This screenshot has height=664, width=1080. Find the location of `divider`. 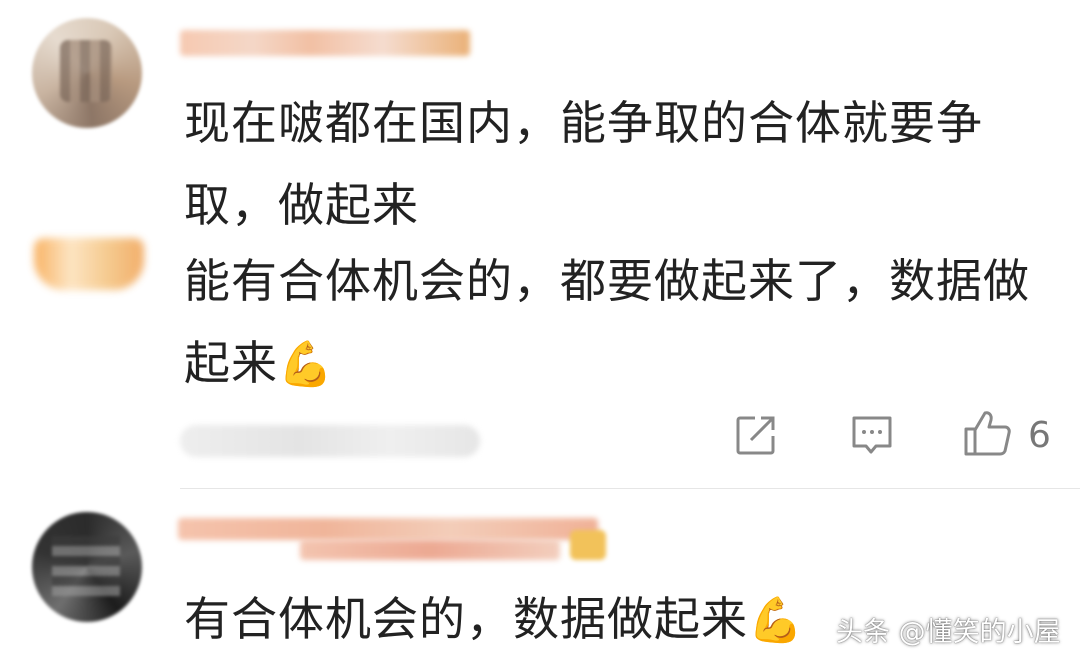

divider is located at coordinates (630, 488).